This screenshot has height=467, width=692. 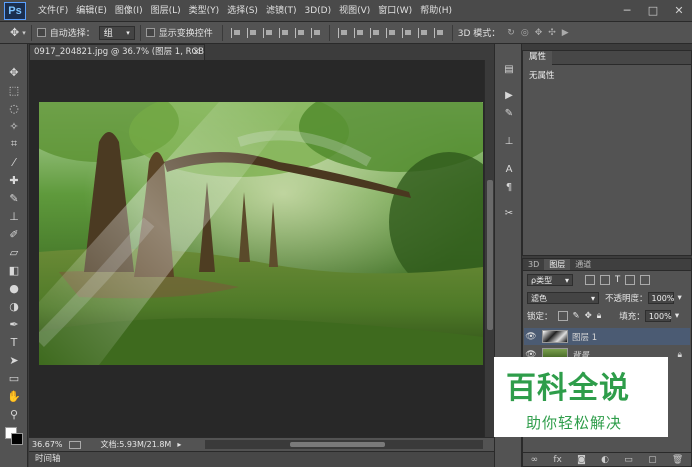 What do you see at coordinates (91, 11) in the screenshot?
I see `menu-edit: 编辑(E)` at bounding box center [91, 11].